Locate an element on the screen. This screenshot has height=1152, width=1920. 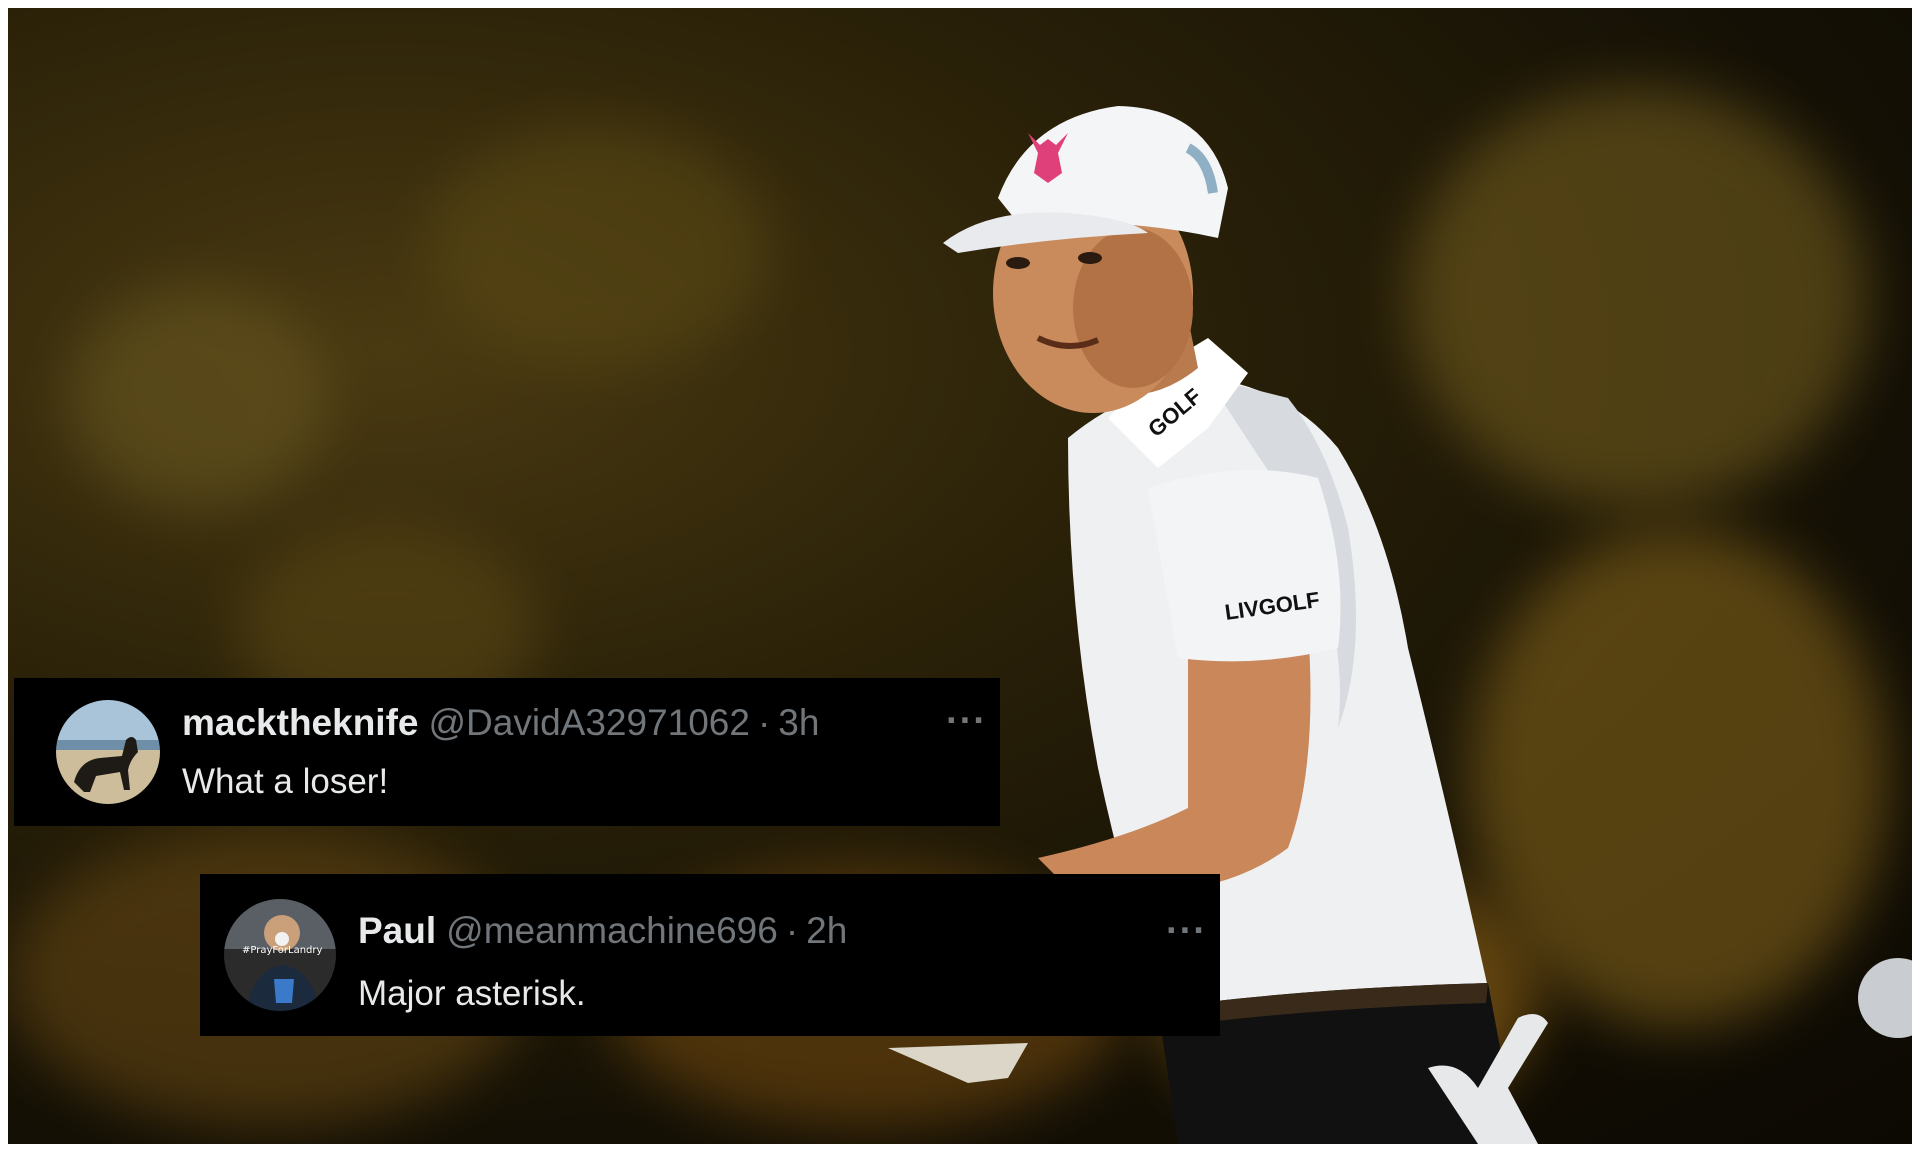
timestamp: 2h is located at coordinates (826, 930).